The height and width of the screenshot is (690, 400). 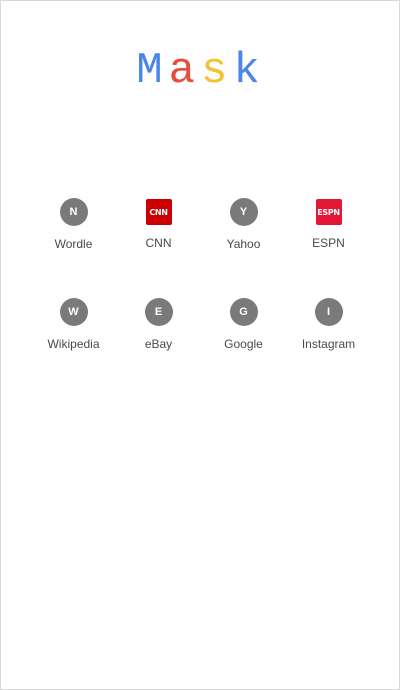 I want to click on wikipedia-letter-icon: W, so click(x=73, y=312).